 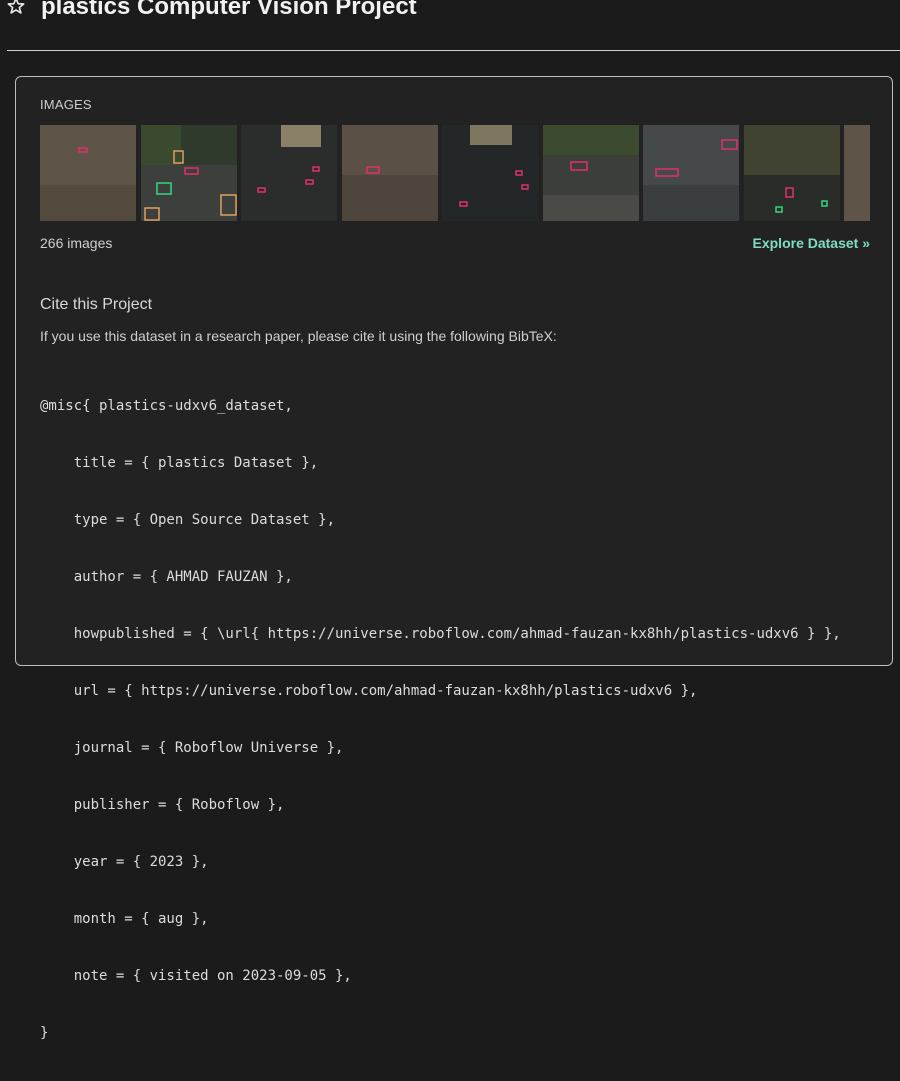 What do you see at coordinates (192, 748) in the screenshot?
I see `bibtex-line: journal = { Roboflow Universe },` at bounding box center [192, 748].